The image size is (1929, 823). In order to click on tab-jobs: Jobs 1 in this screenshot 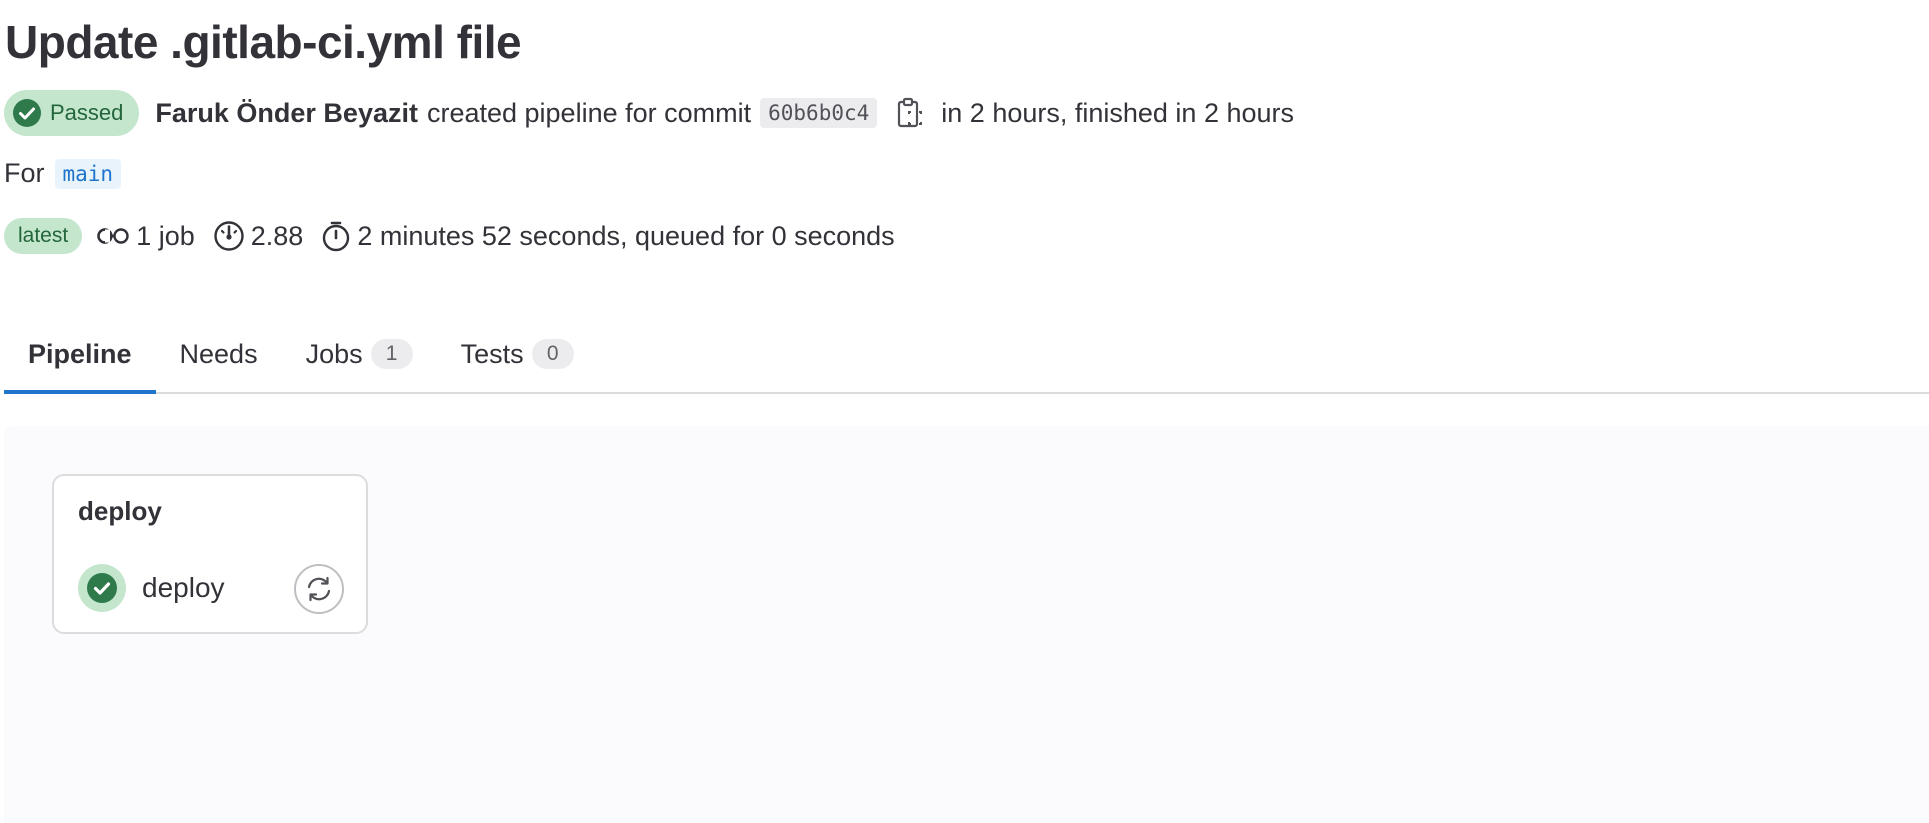, I will do `click(359, 354)`.